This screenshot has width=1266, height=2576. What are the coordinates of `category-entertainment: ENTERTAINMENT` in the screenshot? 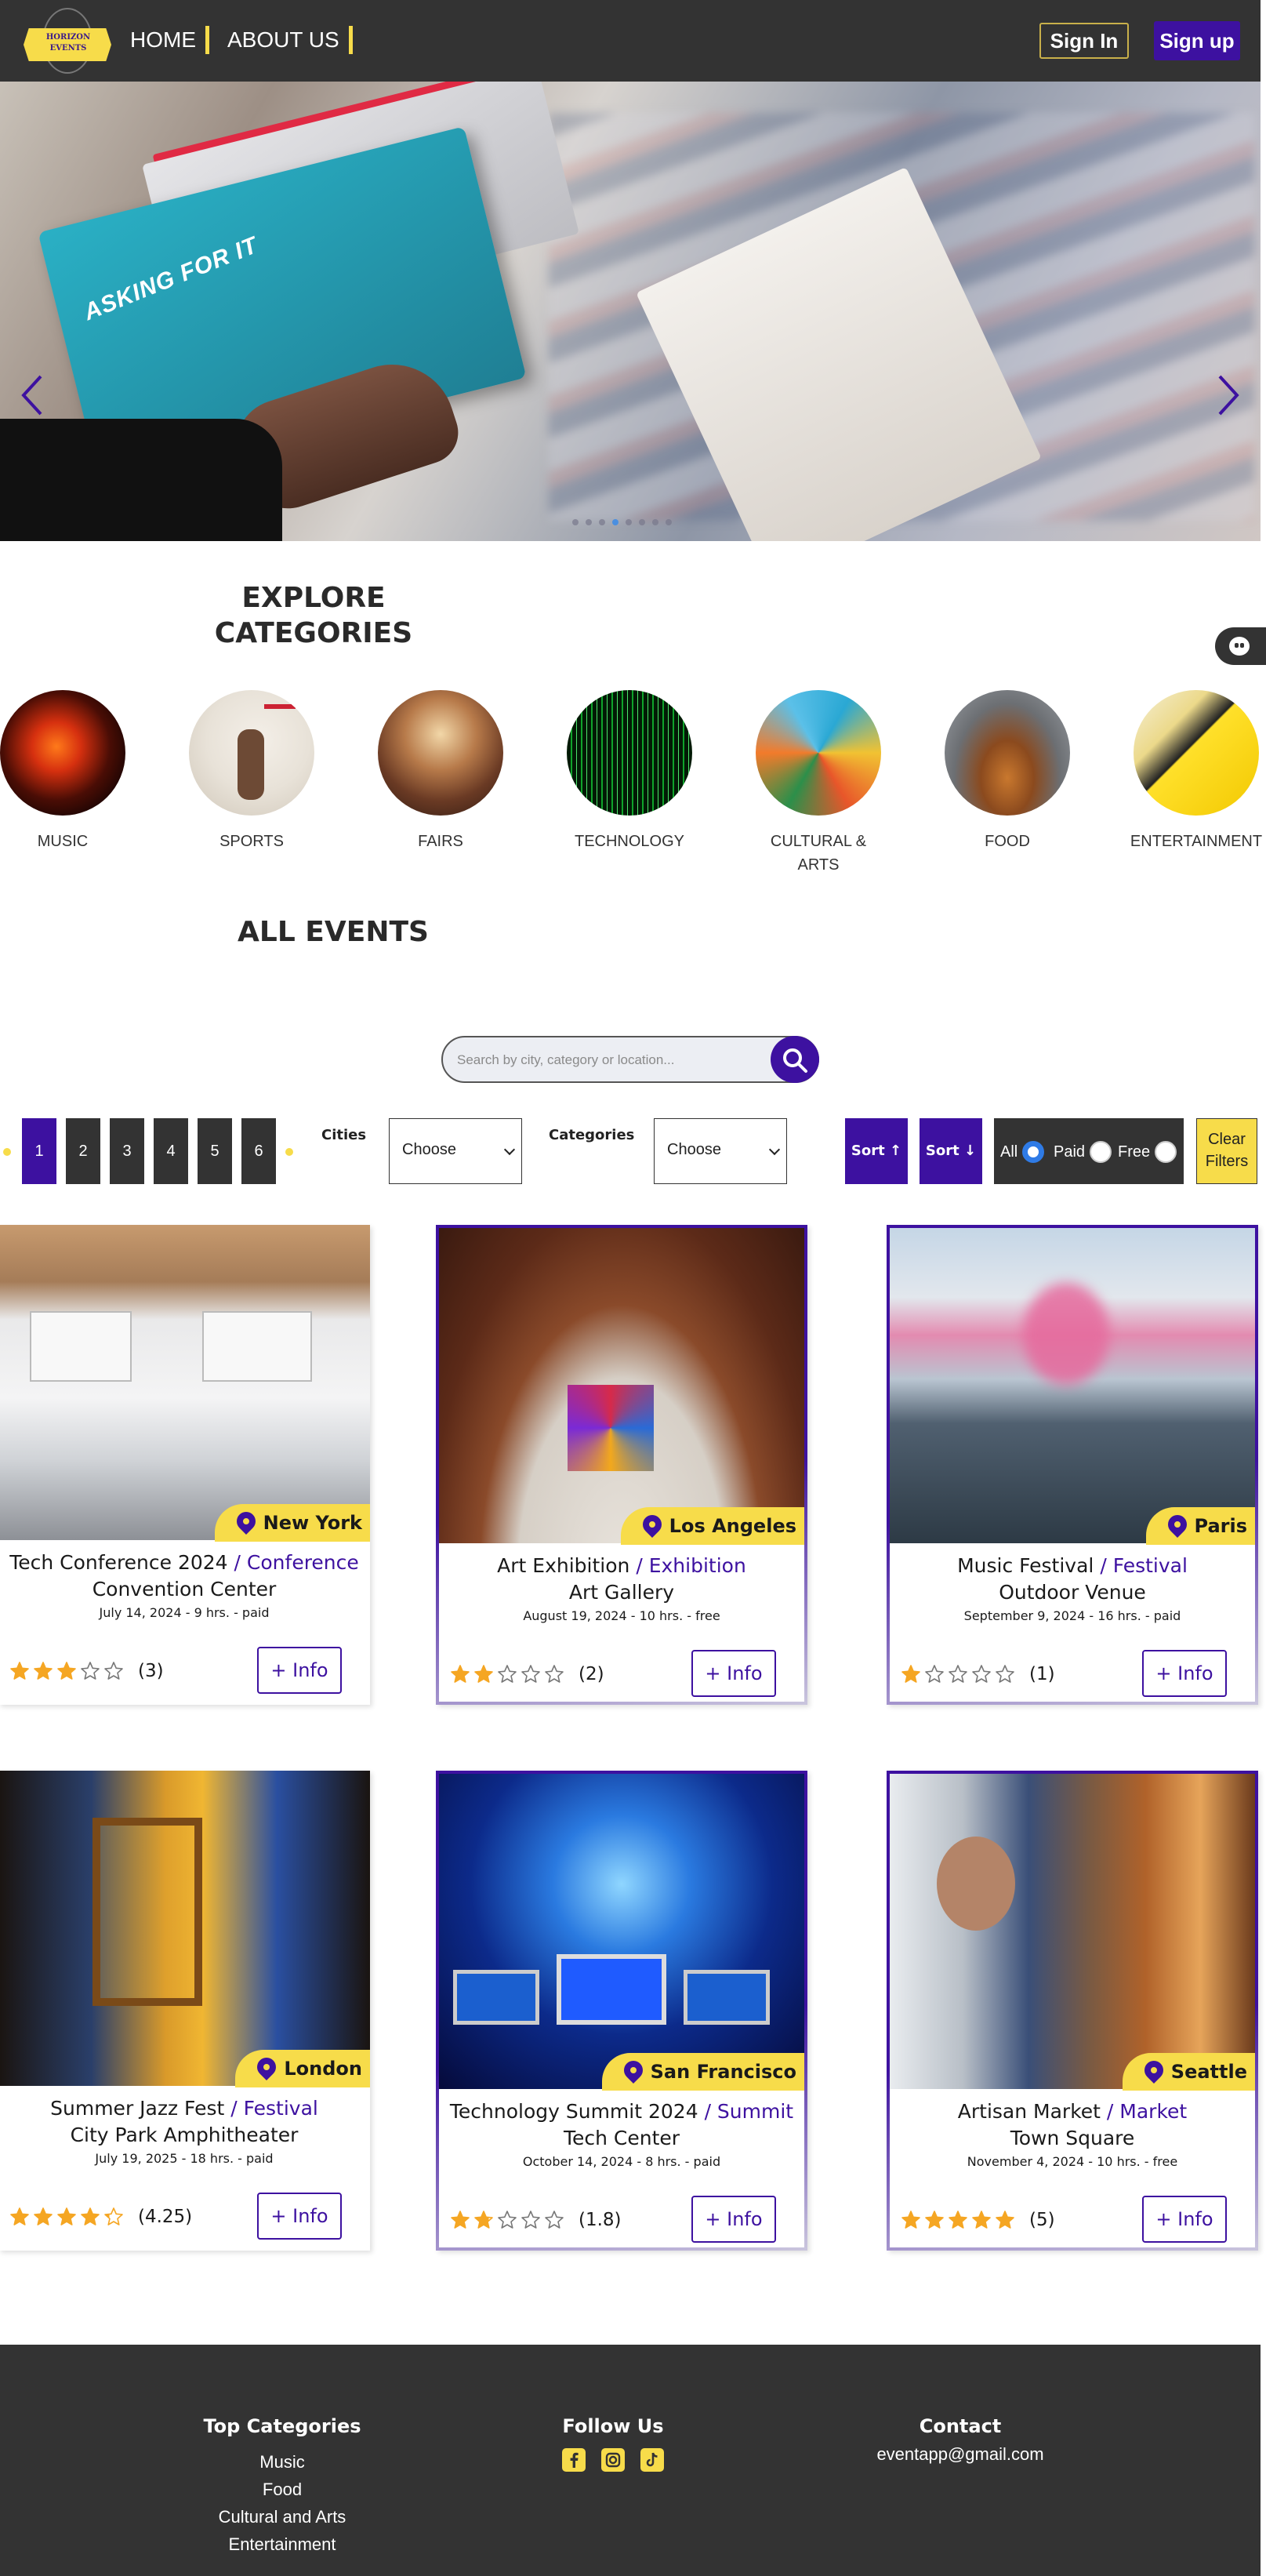 It's located at (1196, 771).